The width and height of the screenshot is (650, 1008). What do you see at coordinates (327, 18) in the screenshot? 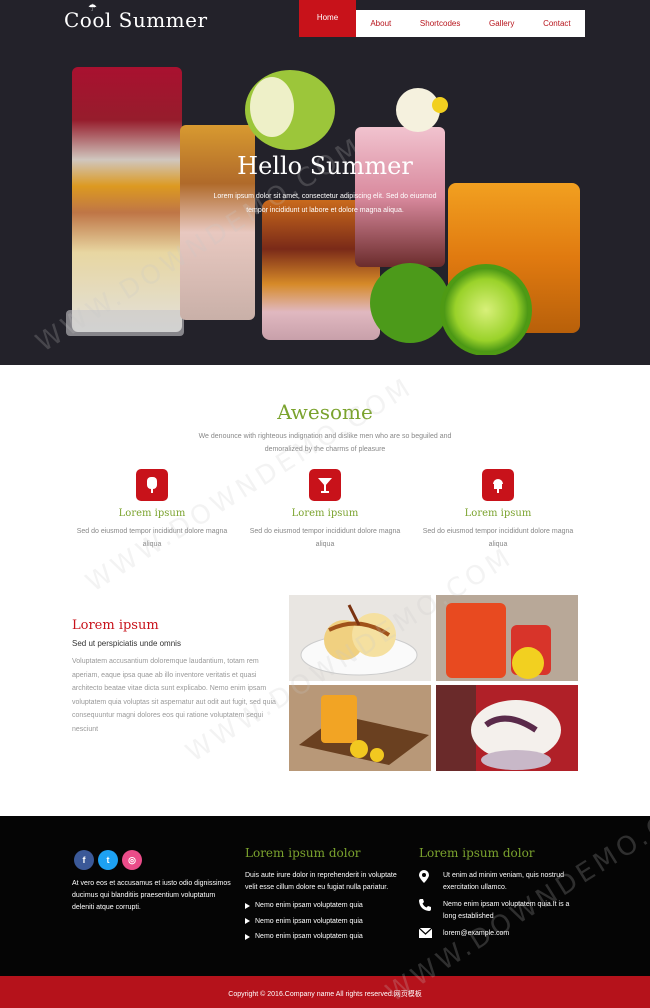
I see `nav-home: Home` at bounding box center [327, 18].